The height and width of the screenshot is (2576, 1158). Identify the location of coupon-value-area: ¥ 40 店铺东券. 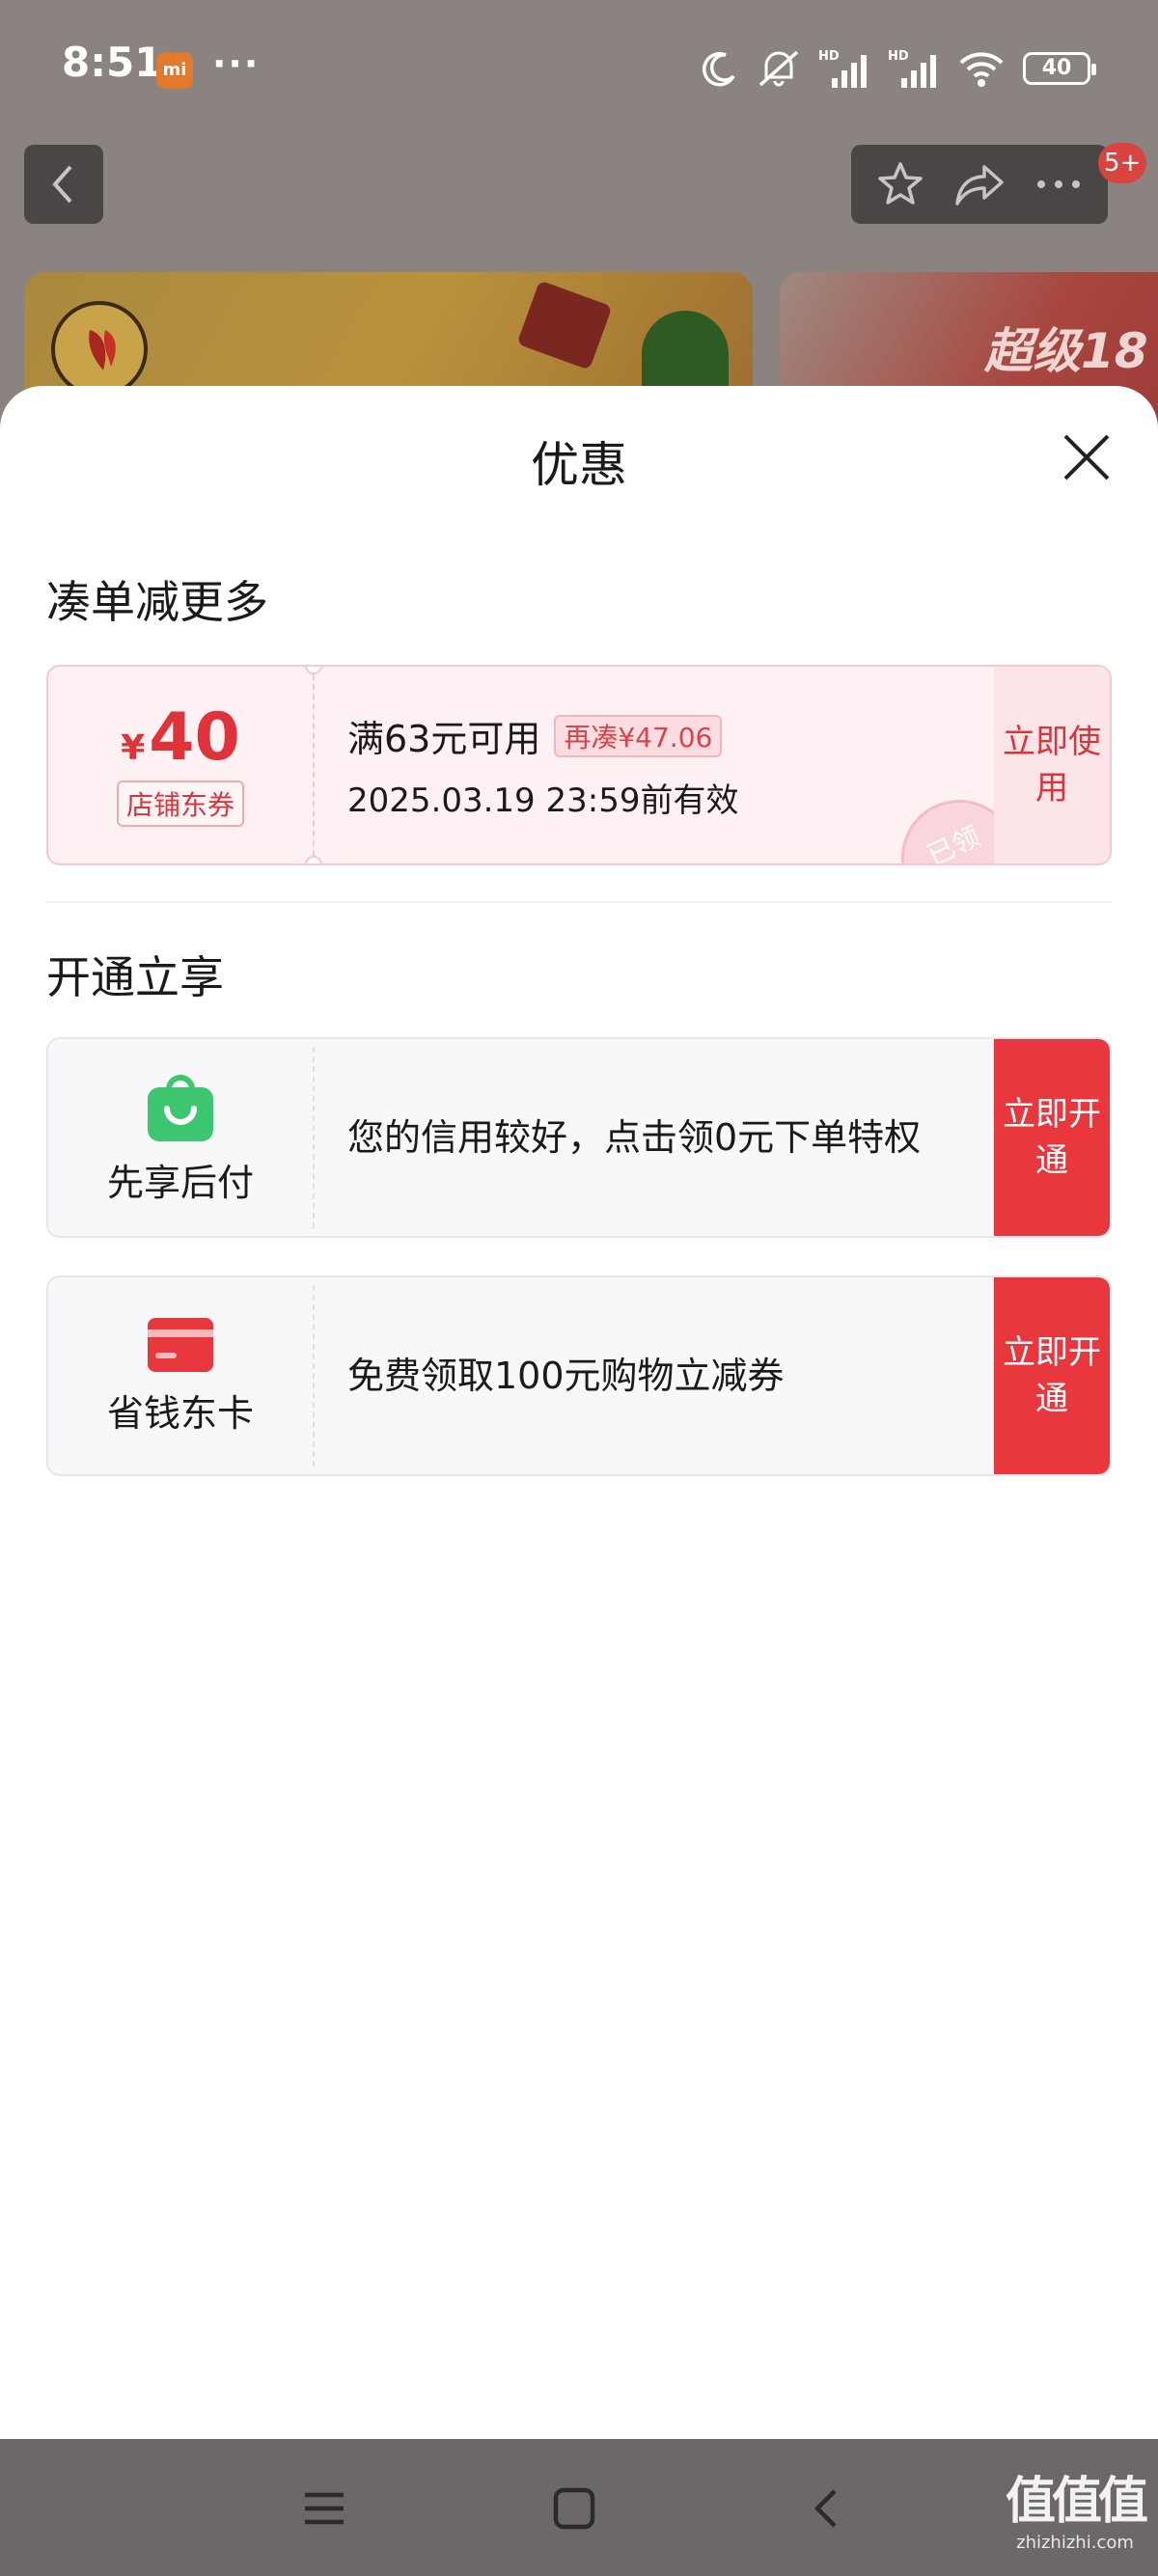
(180, 765).